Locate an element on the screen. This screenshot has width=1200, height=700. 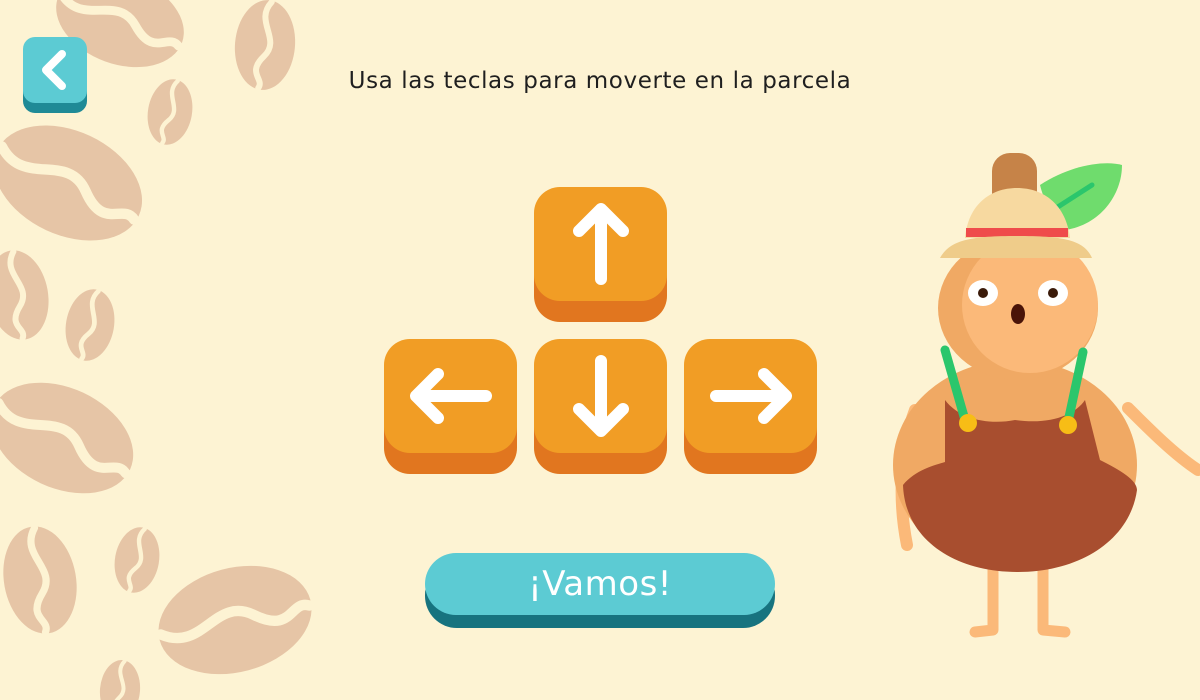
arrow-down-icon is located at coordinates (600, 396).